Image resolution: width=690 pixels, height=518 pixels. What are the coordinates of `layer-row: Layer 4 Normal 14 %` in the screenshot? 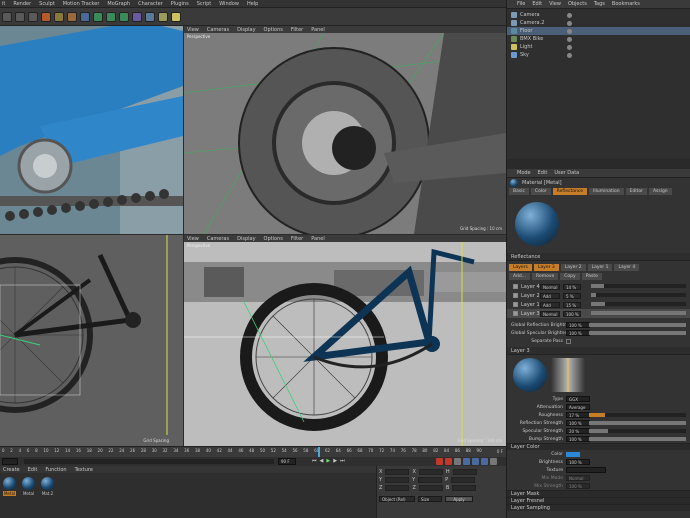 It's located at (598, 286).